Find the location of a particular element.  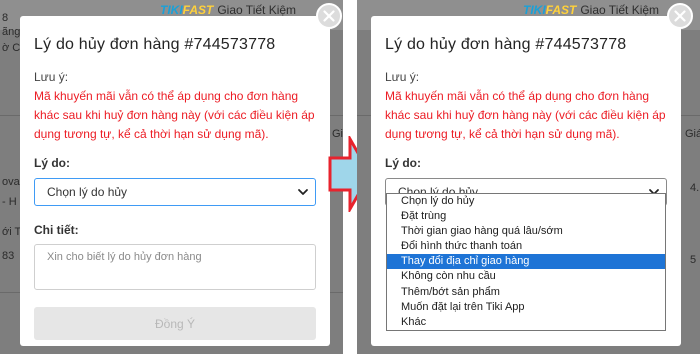

background-snippet: ới T is located at coordinates (12, 232).